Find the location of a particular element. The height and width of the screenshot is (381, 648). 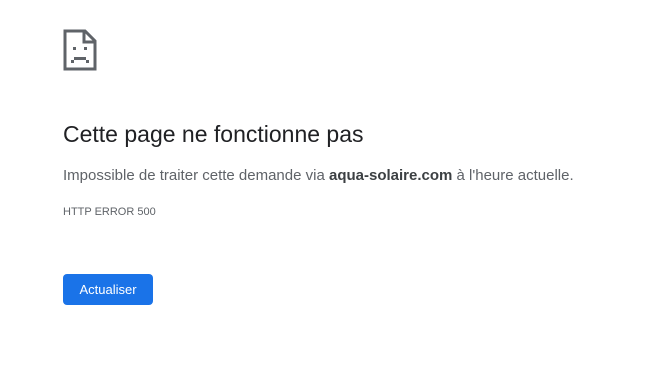

sad-page-icon is located at coordinates (80, 50).